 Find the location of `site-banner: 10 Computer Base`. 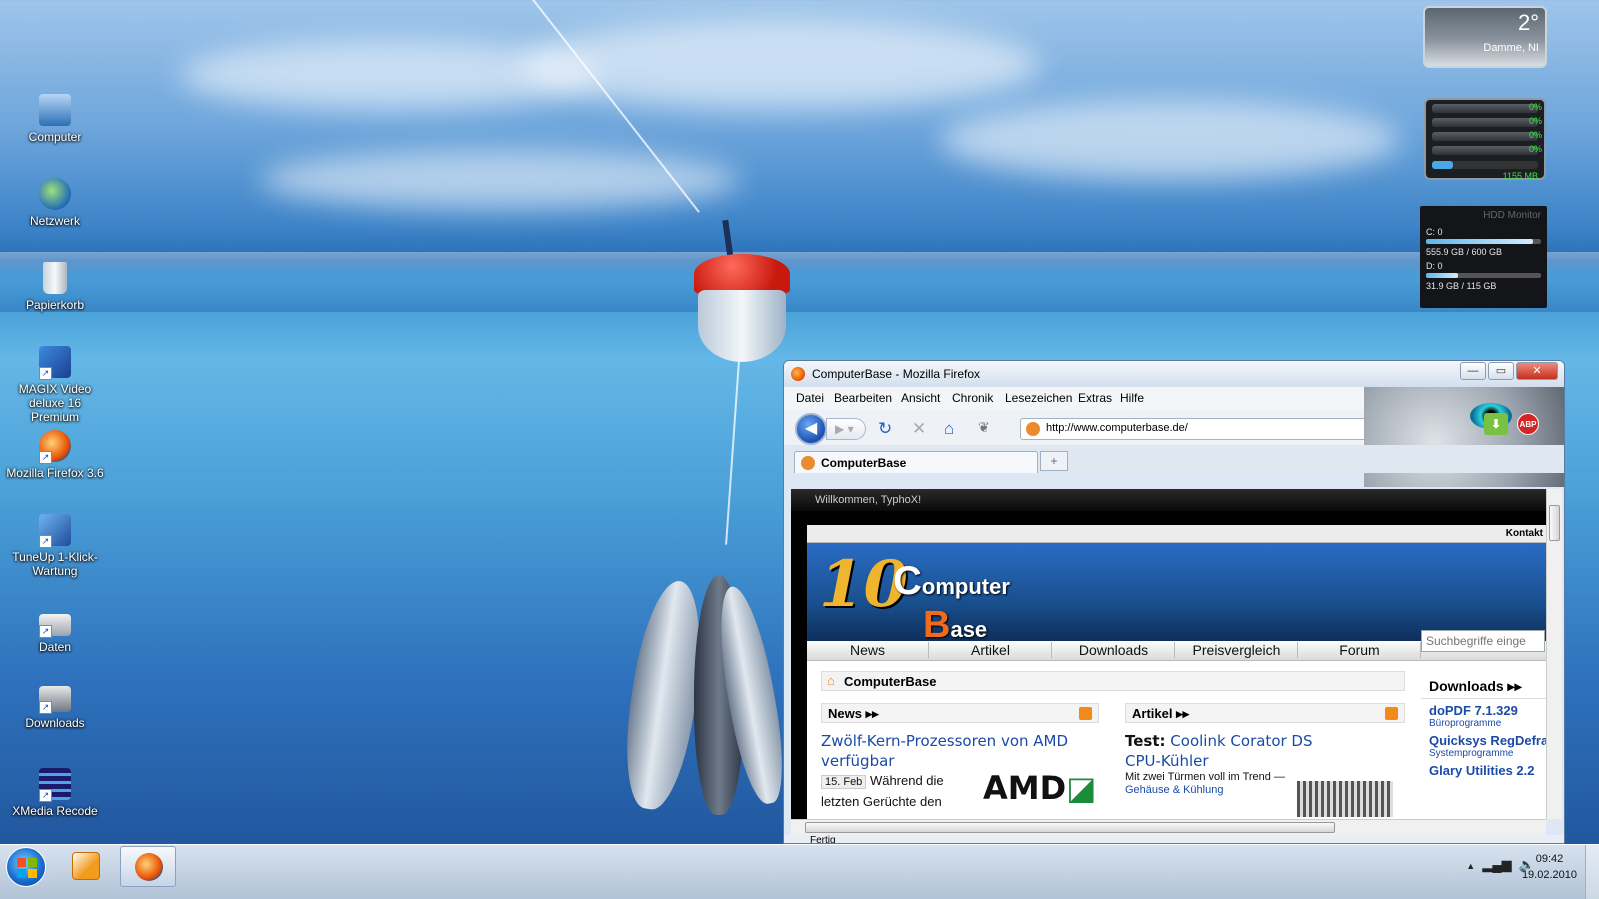

site-banner: 10 Computer Base is located at coordinates (1176, 594).